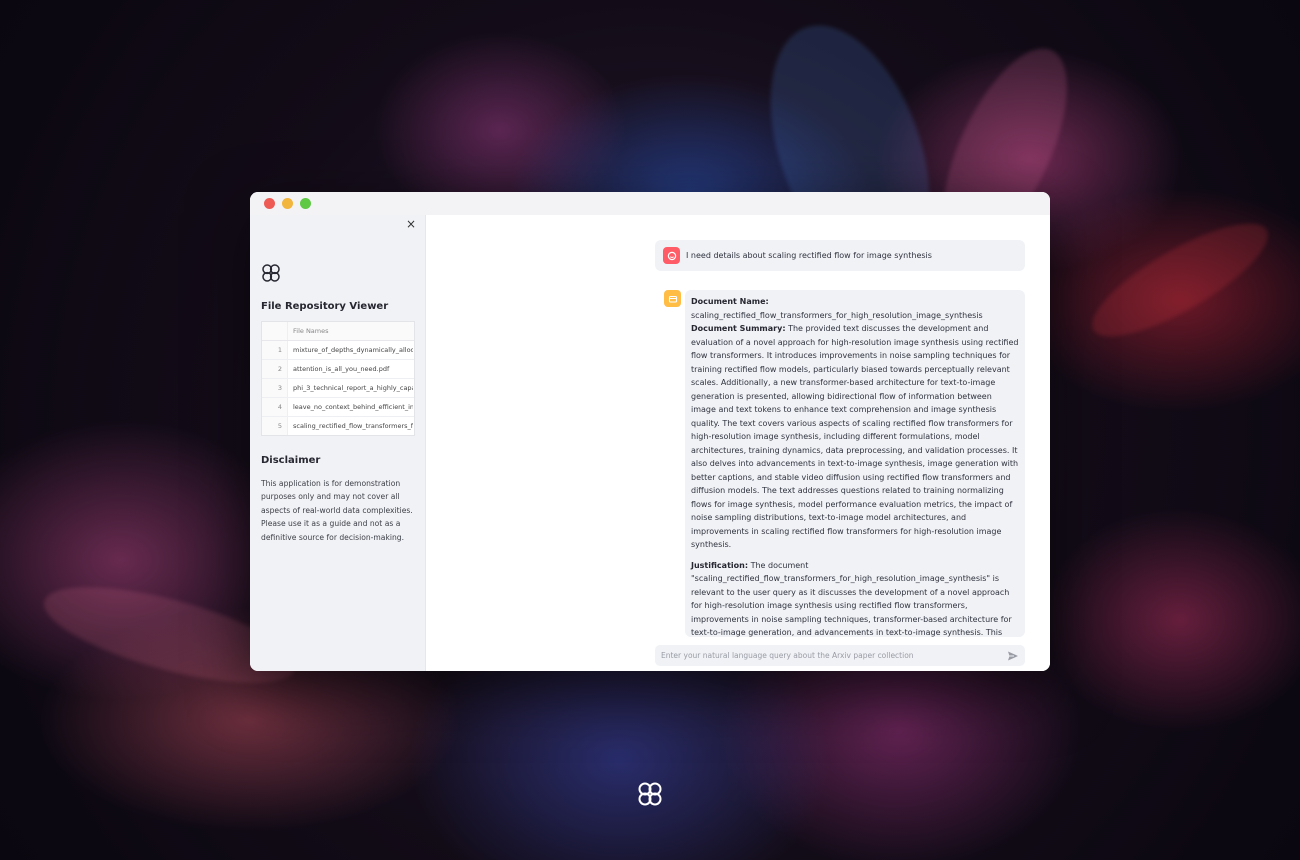  What do you see at coordinates (1180, 280) in the screenshot?
I see `background-splash` at bounding box center [1180, 280].